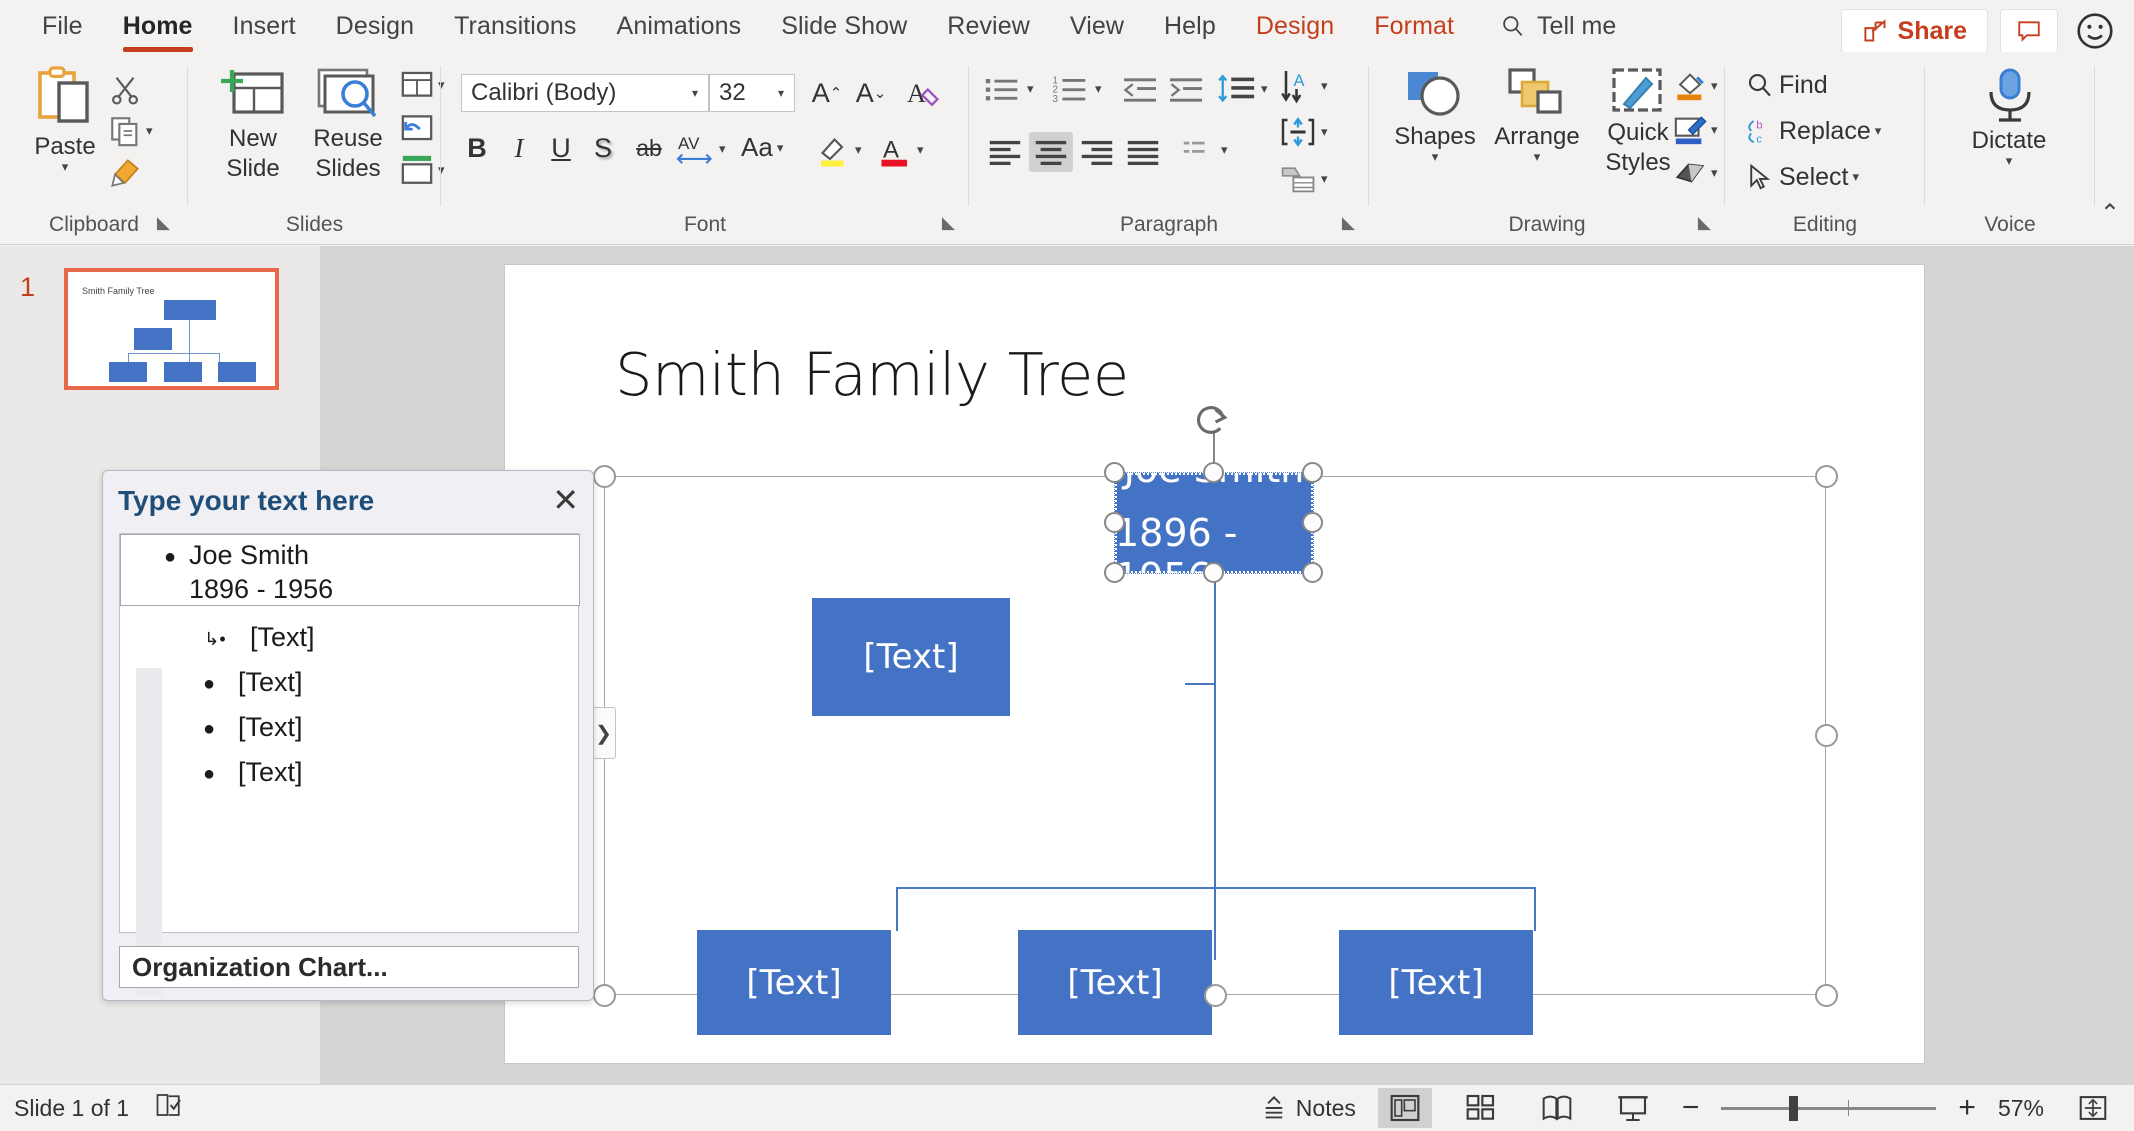 This screenshot has width=2134, height=1131. Describe the element at coordinates (1295, 26) in the screenshot. I see `tab-smartart-design: Design` at that location.